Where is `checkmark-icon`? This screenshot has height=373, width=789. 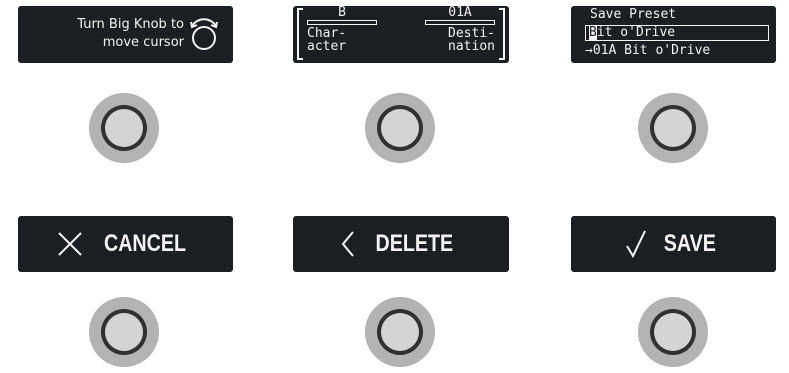 checkmark-icon is located at coordinates (635, 244).